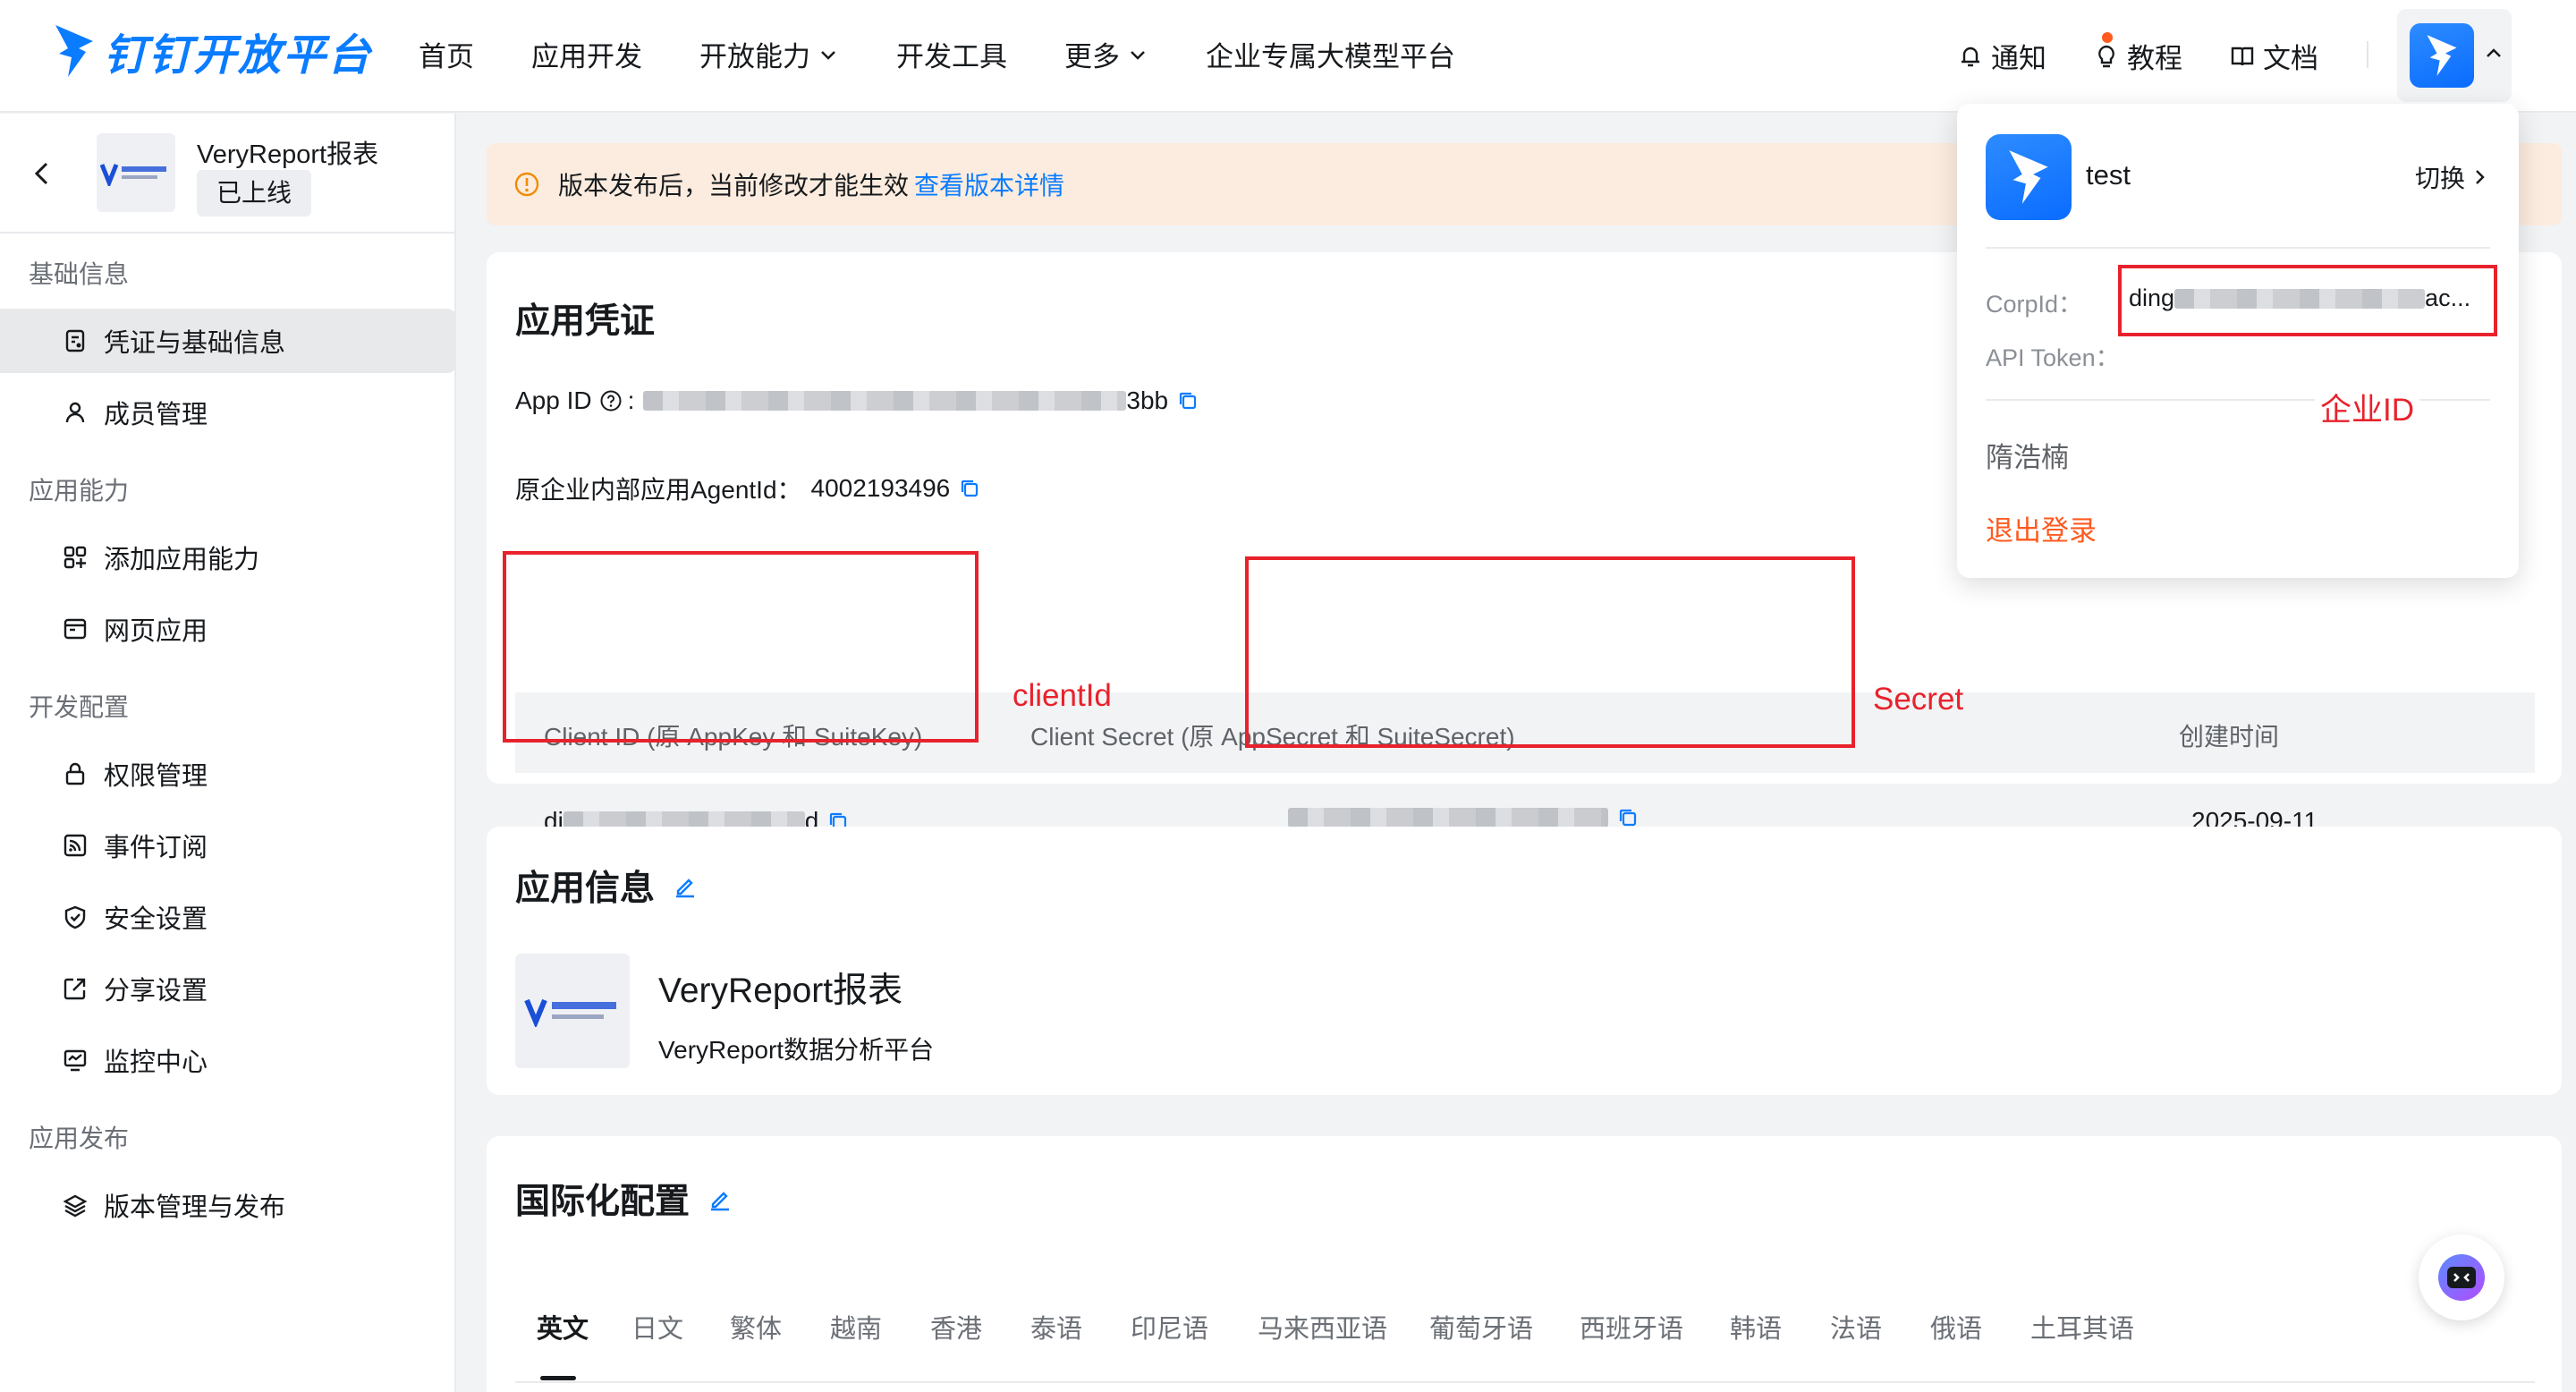 The width and height of the screenshot is (2576, 1392). Describe the element at coordinates (856, 1326) in the screenshot. I see `tab-vietnamese: 越南` at that location.